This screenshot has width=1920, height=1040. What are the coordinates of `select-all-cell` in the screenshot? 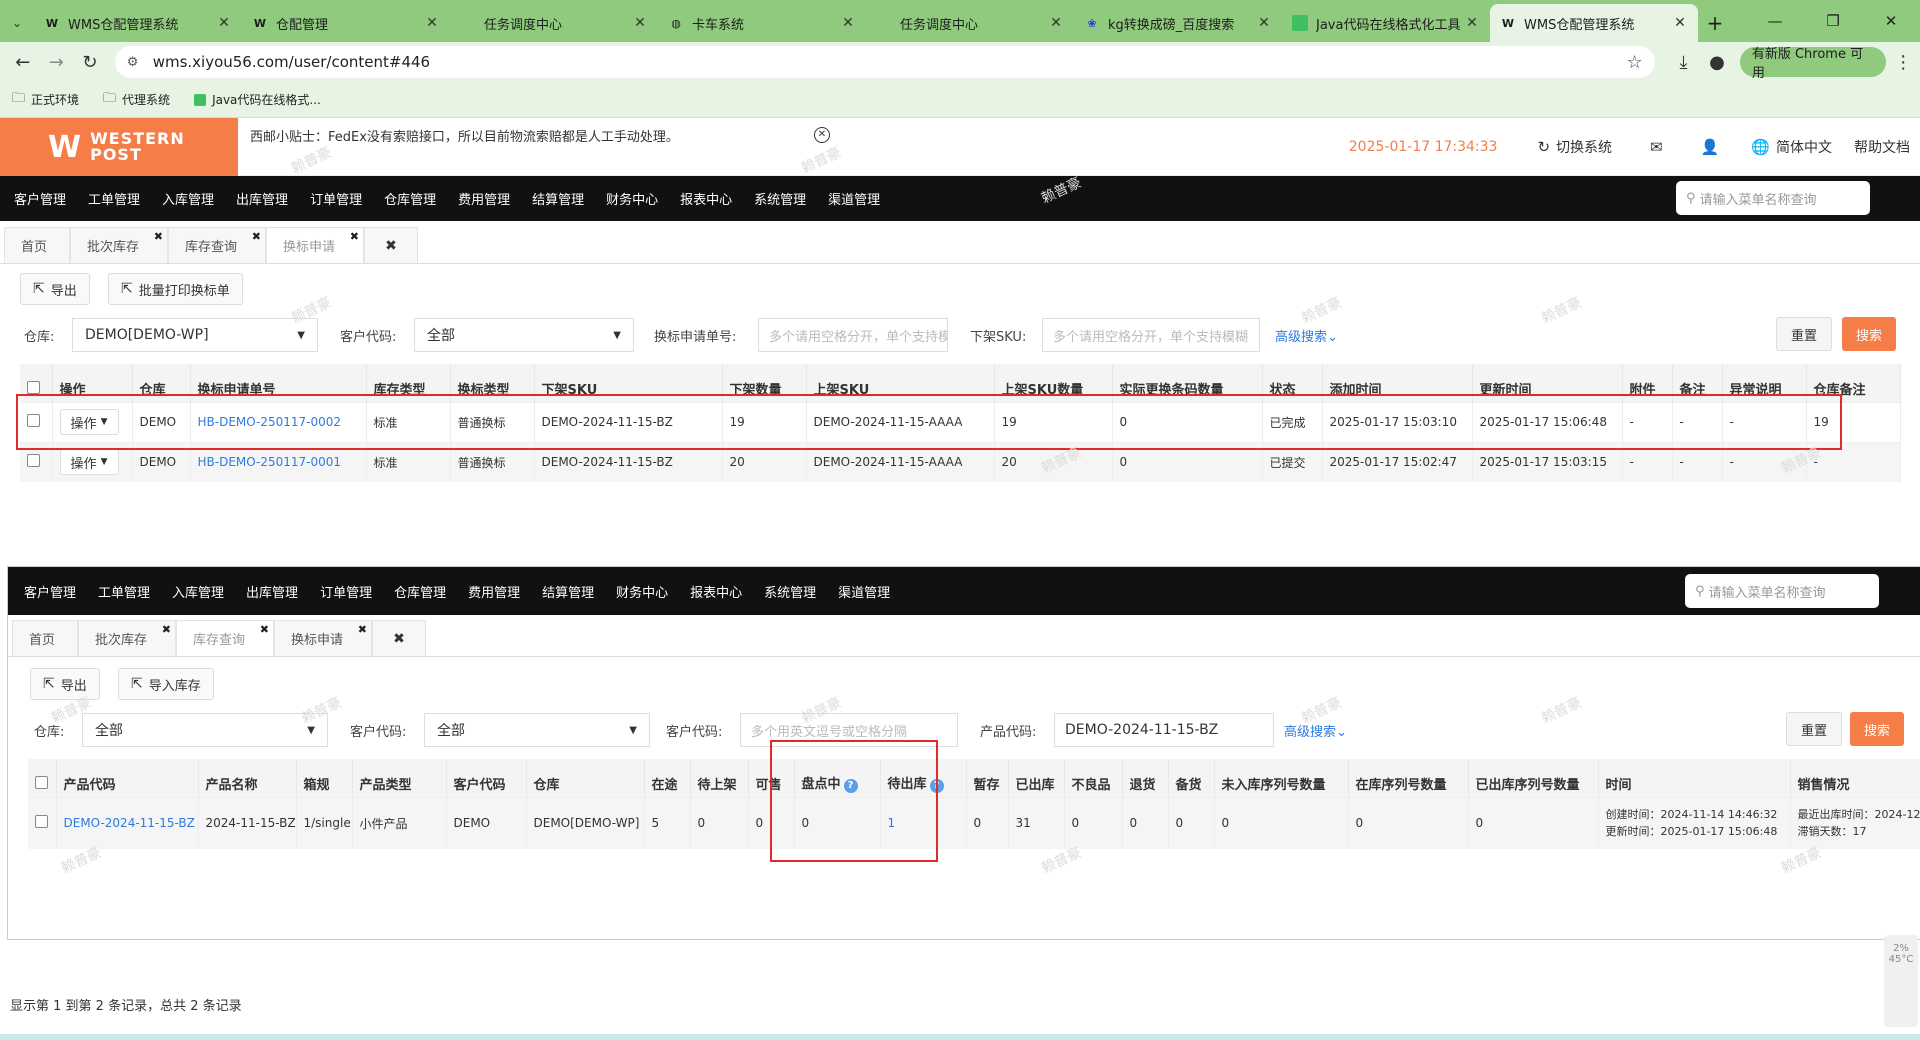 It's located at (42, 778).